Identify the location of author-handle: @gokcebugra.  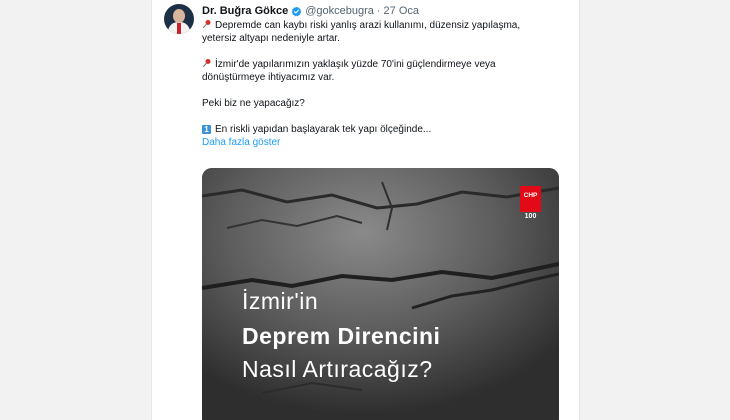
(339, 11).